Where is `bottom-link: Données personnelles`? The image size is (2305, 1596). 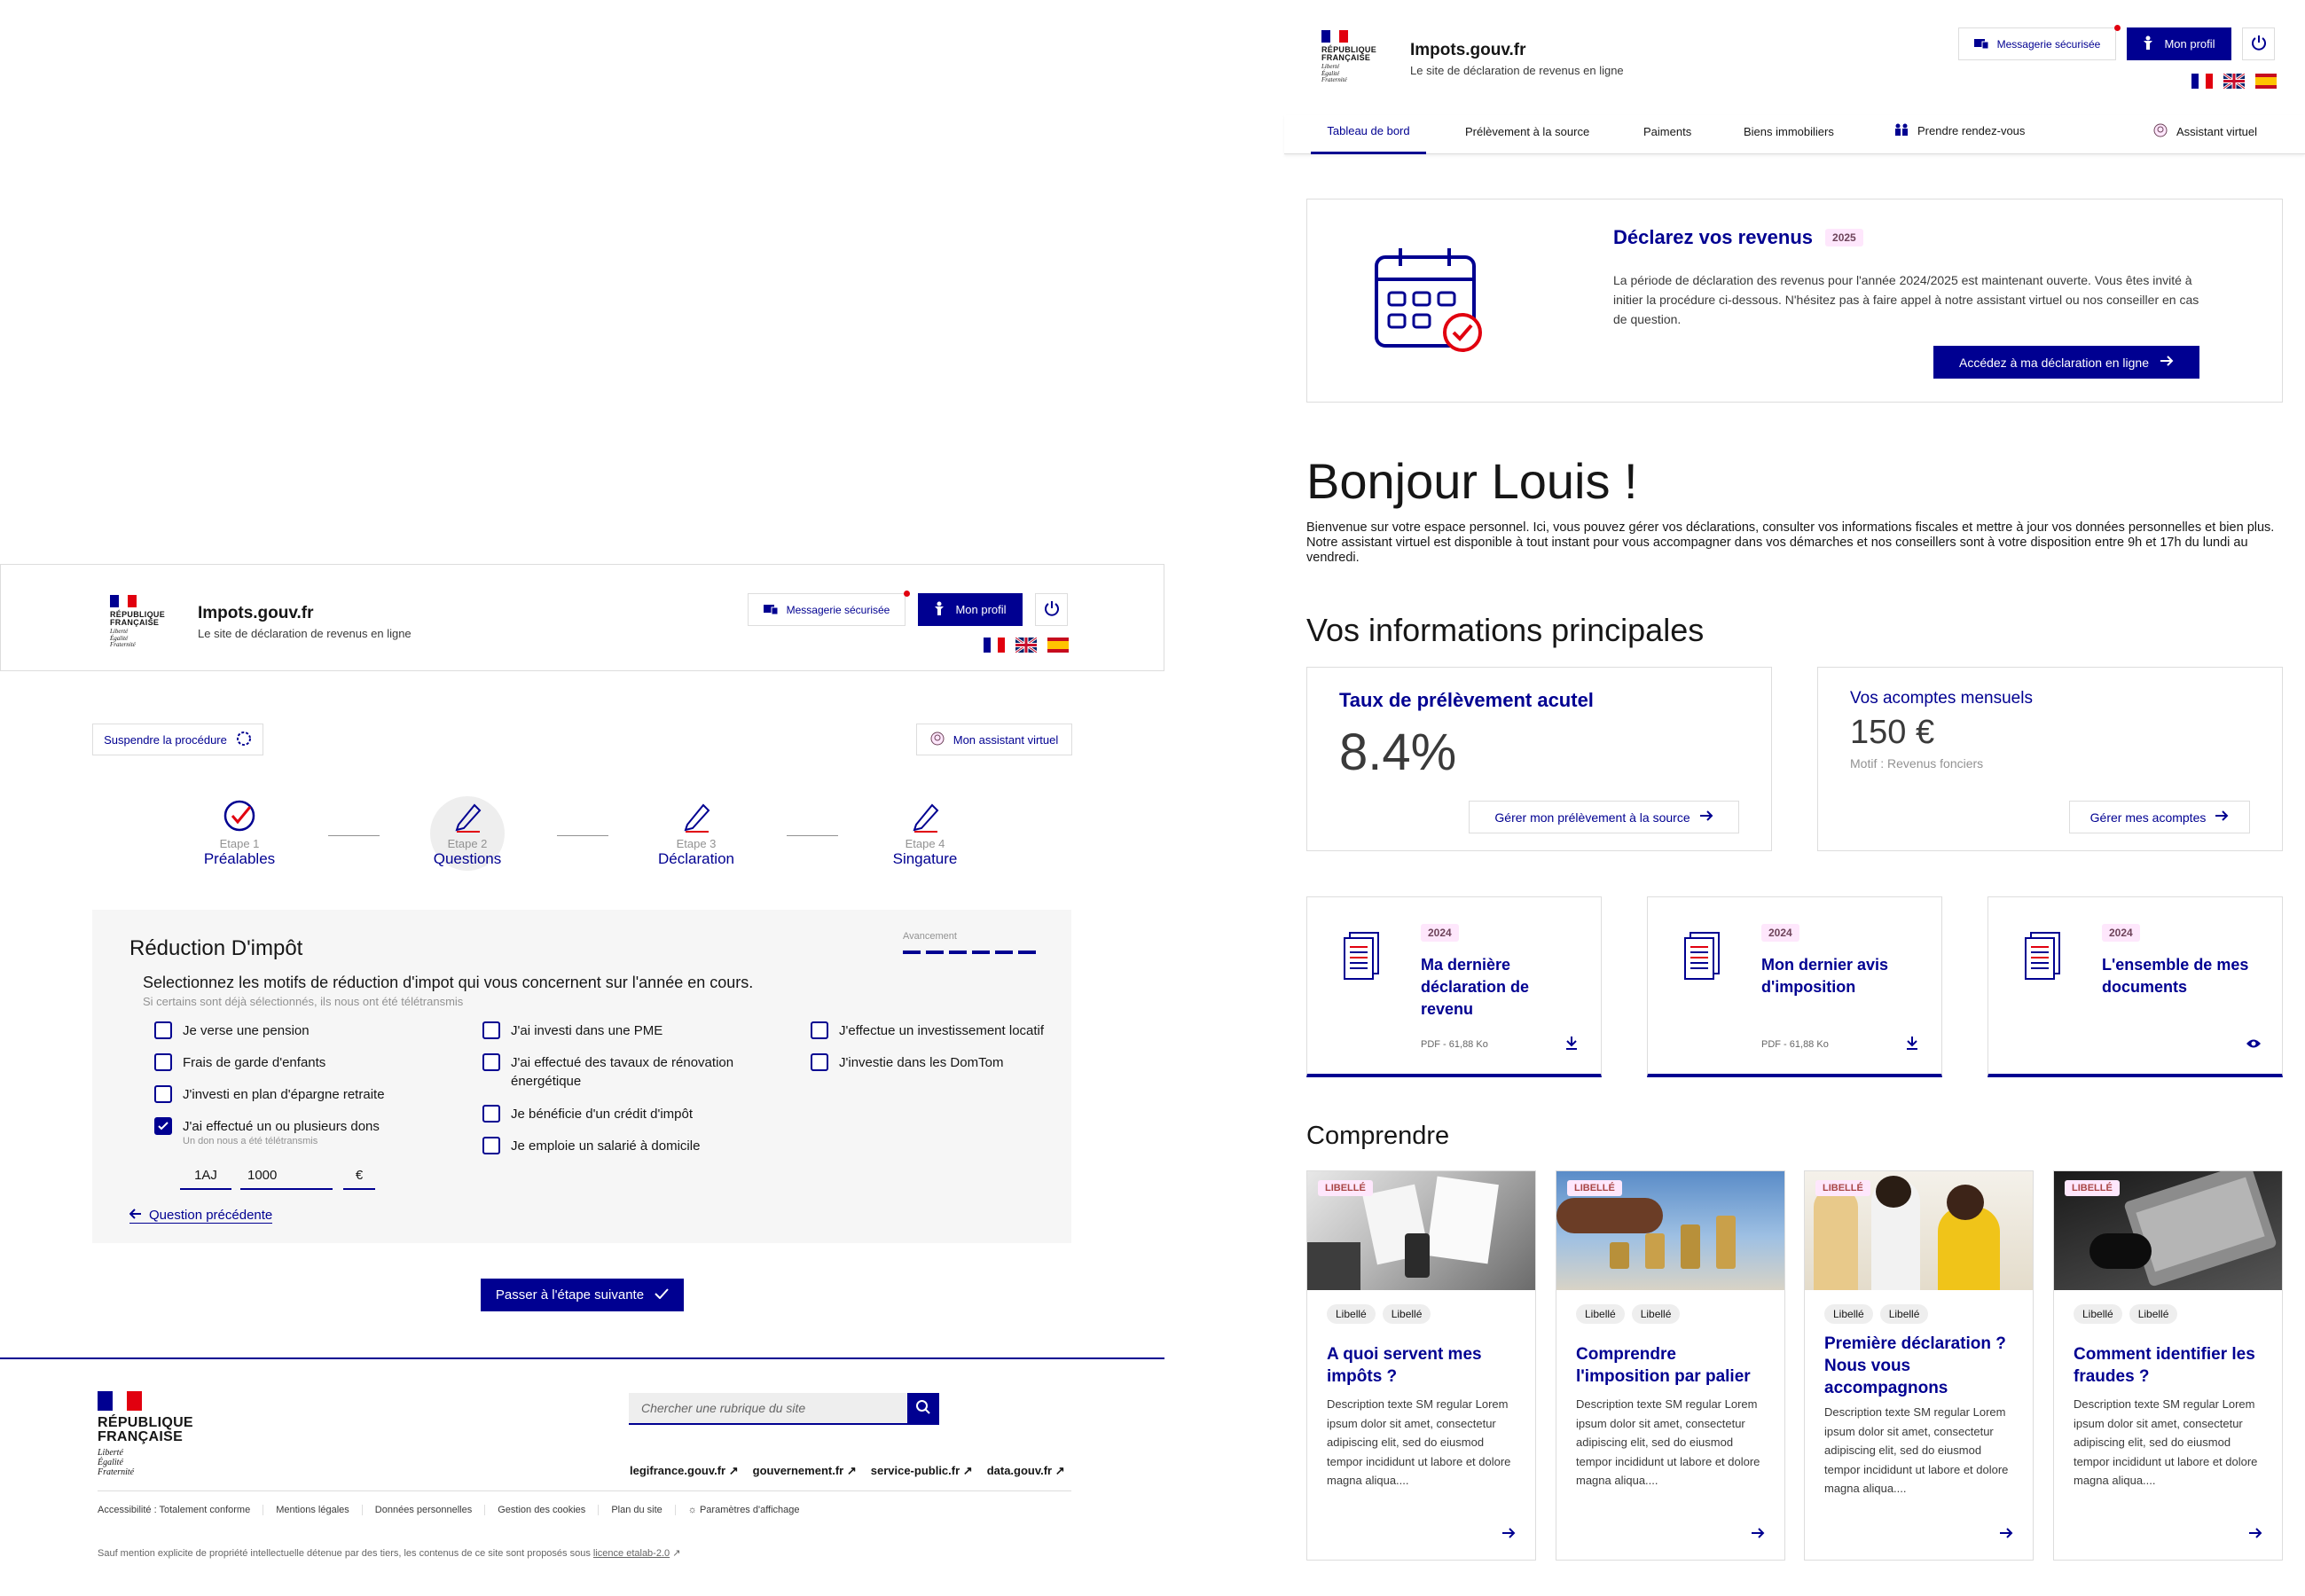 bottom-link: Données personnelles is located at coordinates (424, 1510).